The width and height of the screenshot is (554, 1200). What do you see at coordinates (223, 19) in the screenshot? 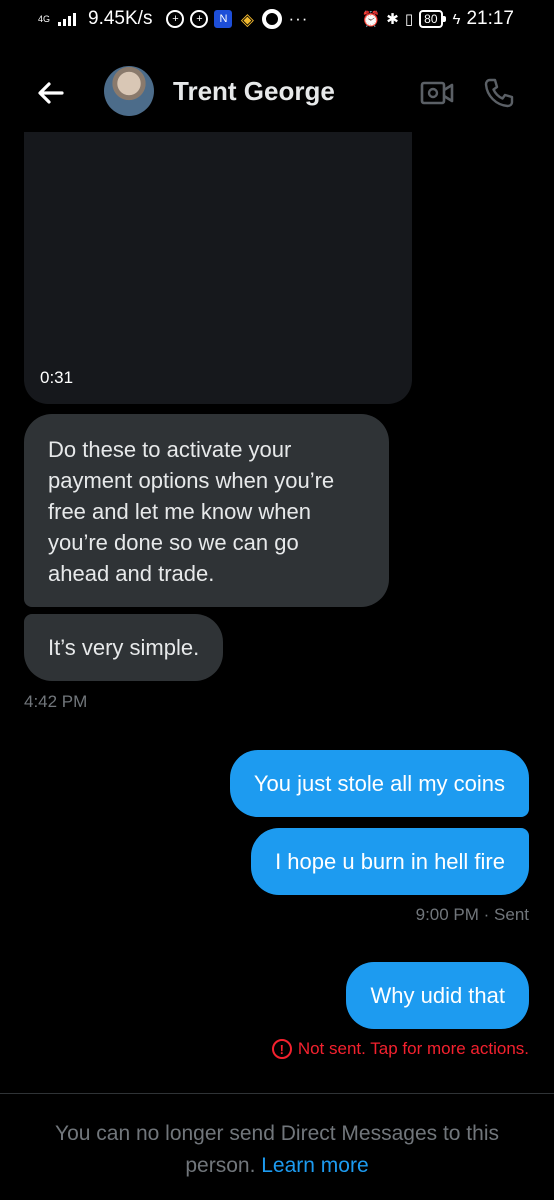
I see `app-notification-icon: N` at bounding box center [223, 19].